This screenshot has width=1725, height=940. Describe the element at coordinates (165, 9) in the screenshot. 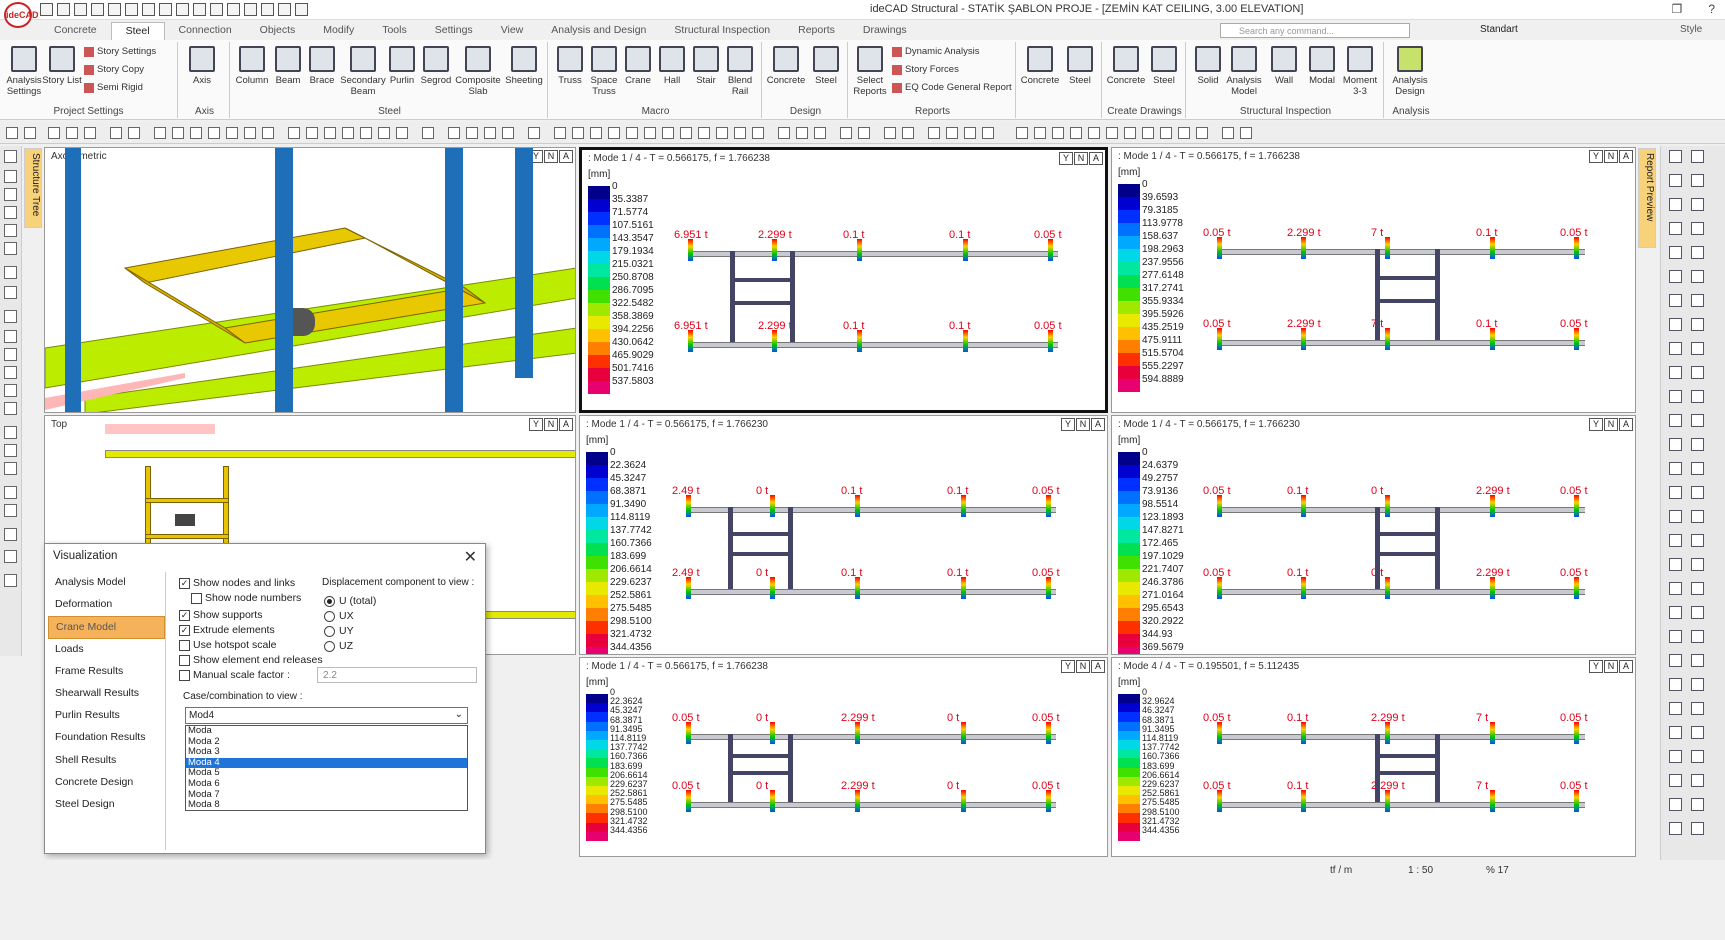

I see `layers-icon` at that location.